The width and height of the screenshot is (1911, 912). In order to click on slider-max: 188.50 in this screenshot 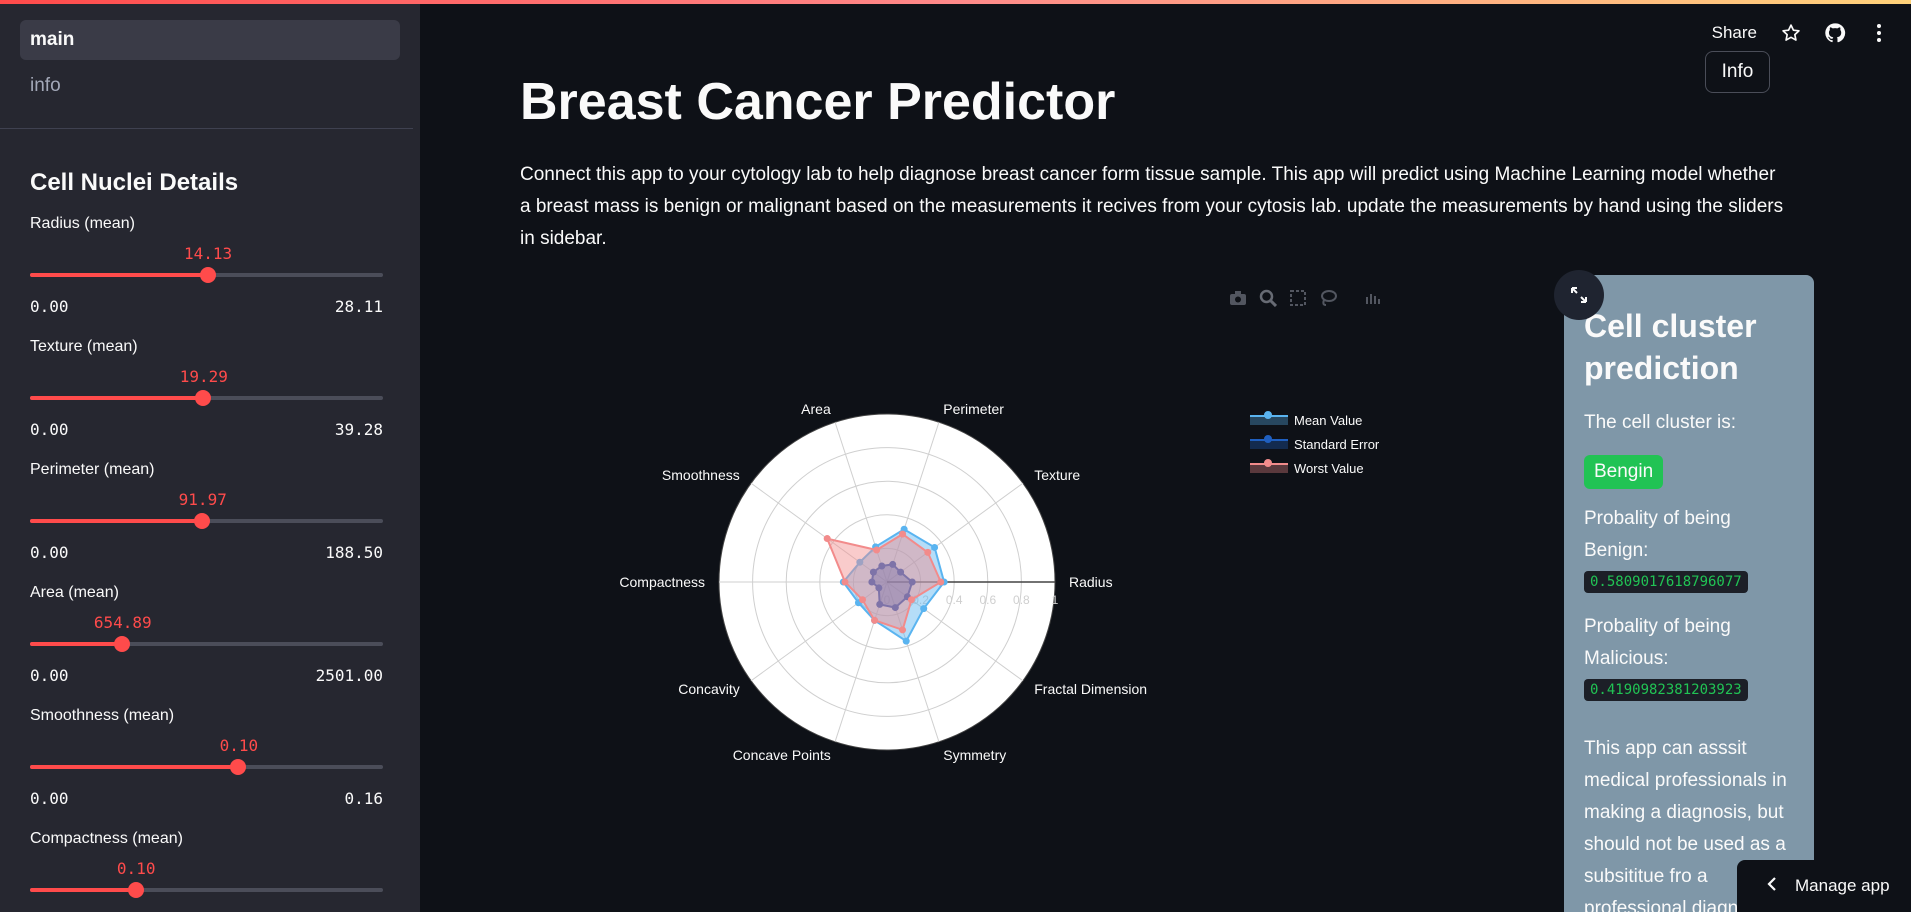, I will do `click(354, 552)`.